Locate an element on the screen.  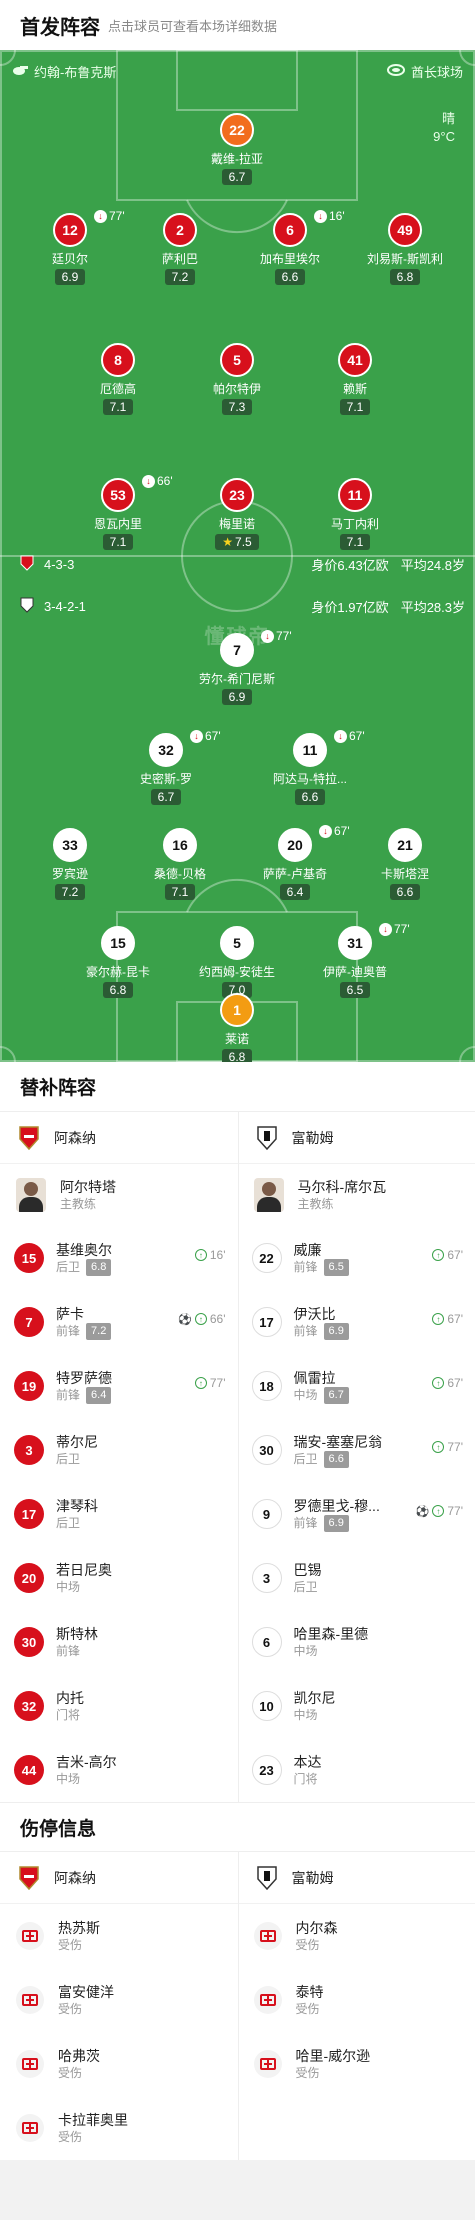
sub-out-icon: ↓ is located at coordinates (385, 929).